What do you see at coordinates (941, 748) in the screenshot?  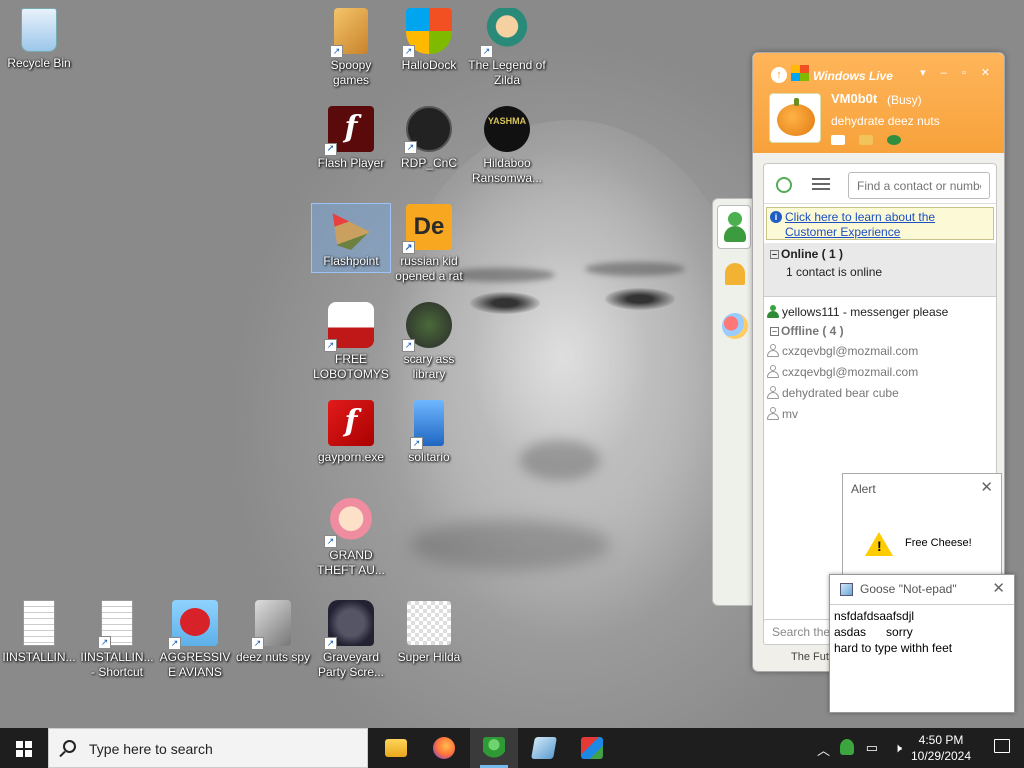 I see `taskbar-clock: 4:50 PM 10/29/2024` at bounding box center [941, 748].